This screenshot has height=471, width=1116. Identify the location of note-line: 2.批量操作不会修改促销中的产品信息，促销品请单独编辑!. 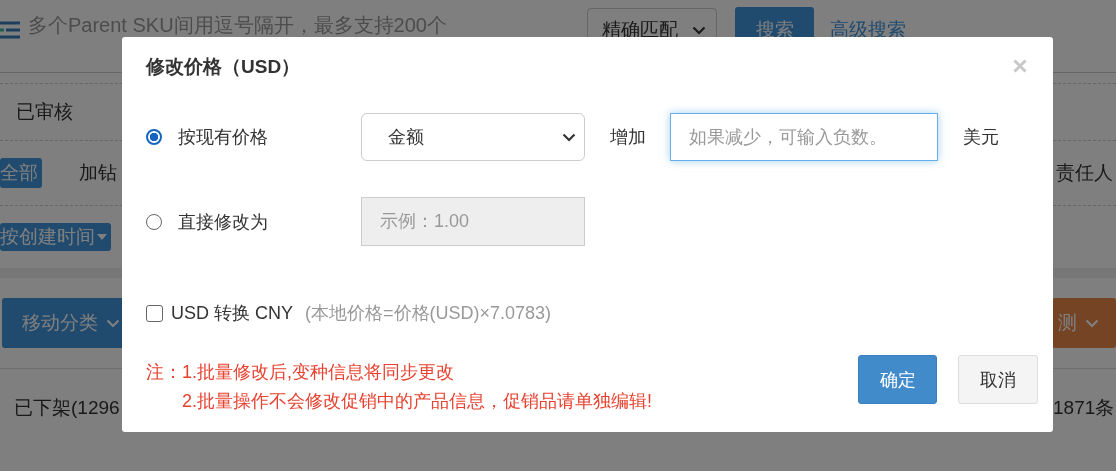
(417, 401).